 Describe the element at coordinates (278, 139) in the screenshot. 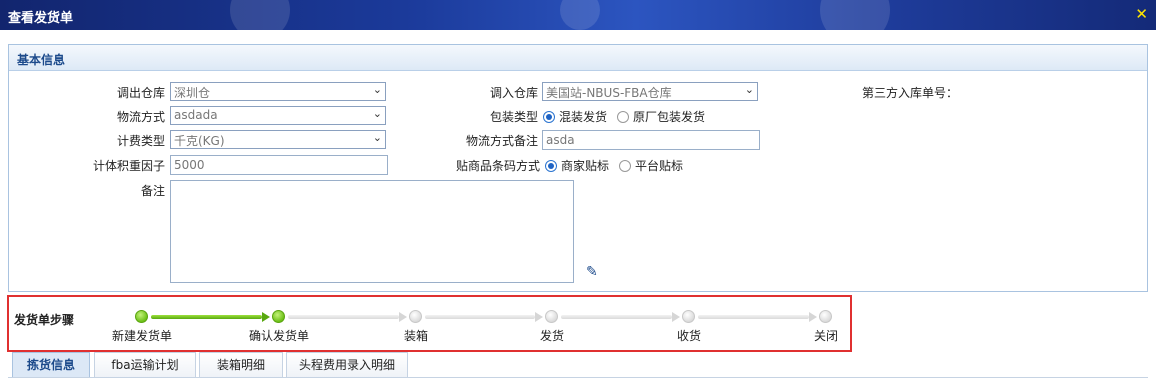

I see `billing-select: 千克(KG) ⌄` at that location.